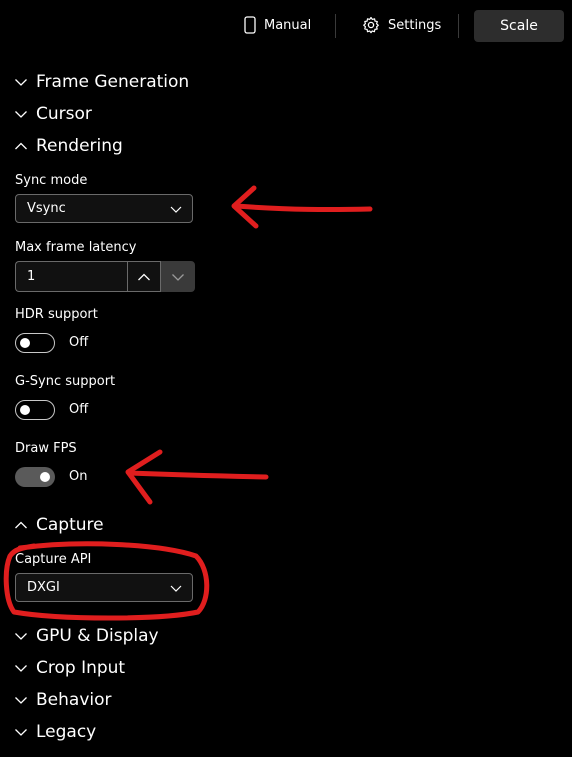  I want to click on hdr-support-toggle, so click(35, 343).